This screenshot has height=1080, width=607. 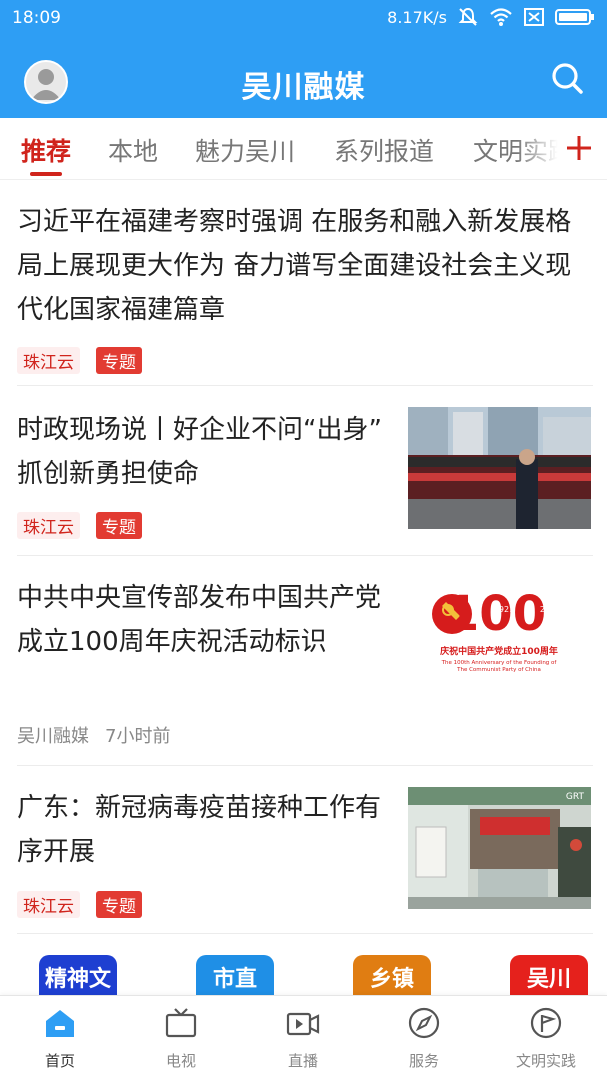 What do you see at coordinates (303, 87) in the screenshot?
I see `app-title: 吴川融媒` at bounding box center [303, 87].